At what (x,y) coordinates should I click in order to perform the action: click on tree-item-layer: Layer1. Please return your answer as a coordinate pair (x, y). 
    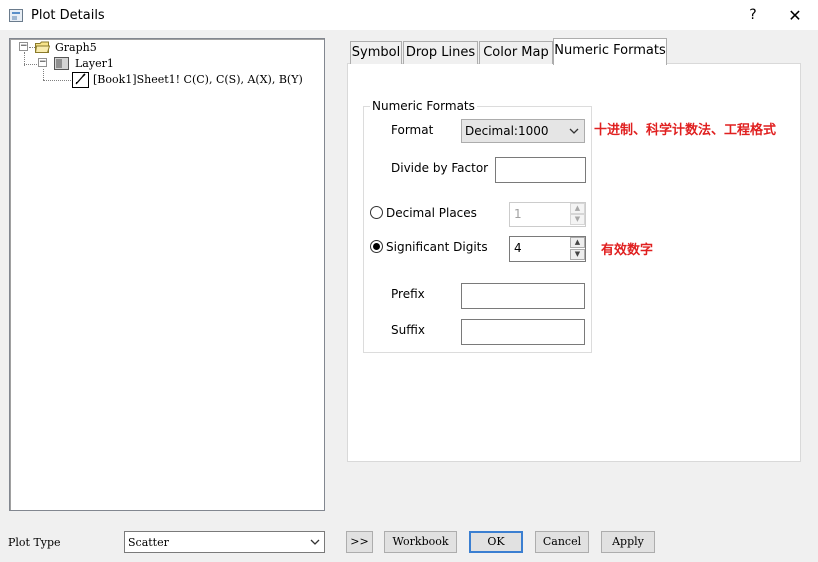
    Looking at the image, I should click on (94, 63).